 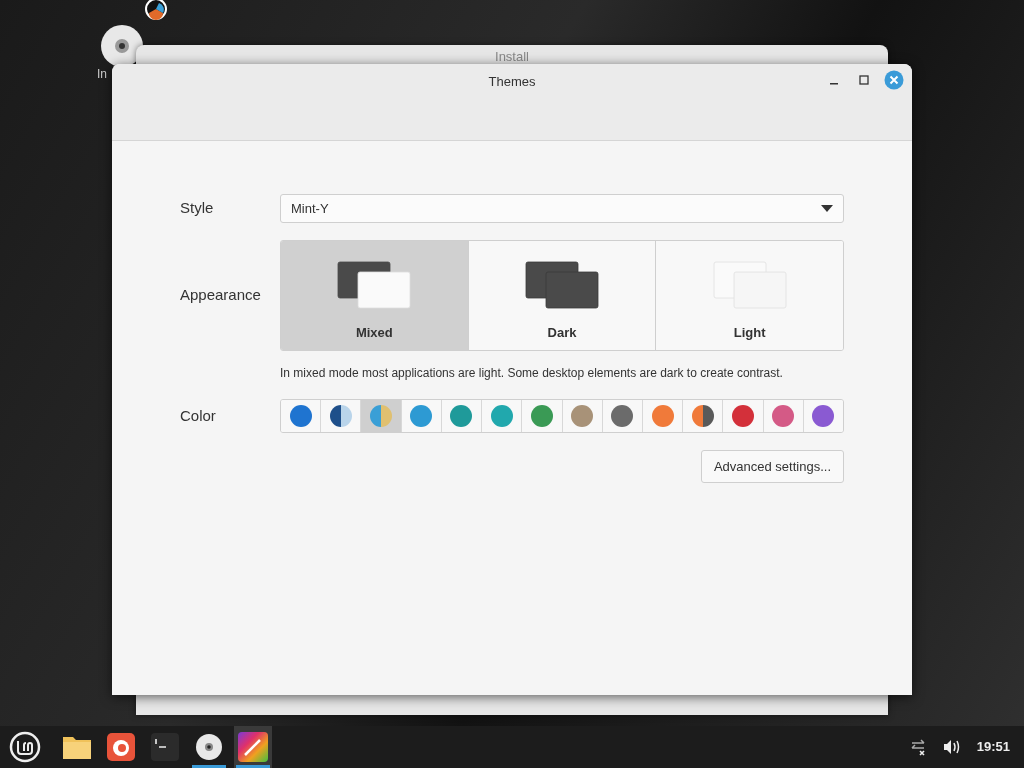 What do you see at coordinates (834, 84) in the screenshot?
I see `minimize-icon` at bounding box center [834, 84].